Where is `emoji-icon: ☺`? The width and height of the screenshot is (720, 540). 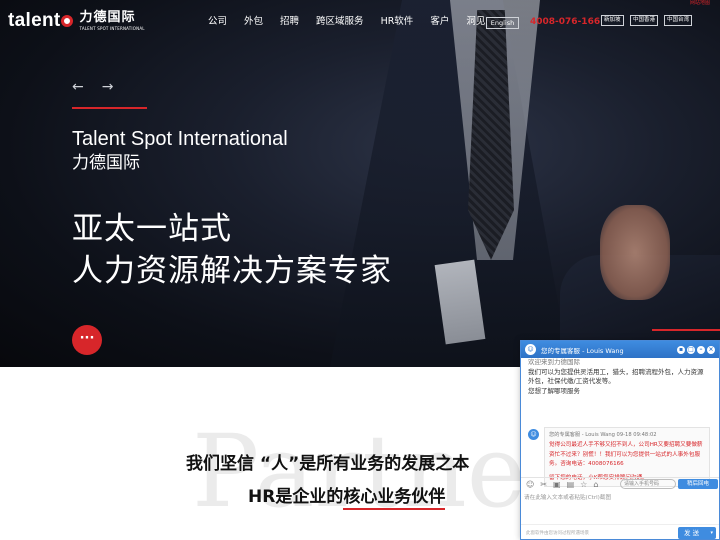 emoji-icon: ☺ is located at coordinates (530, 485).